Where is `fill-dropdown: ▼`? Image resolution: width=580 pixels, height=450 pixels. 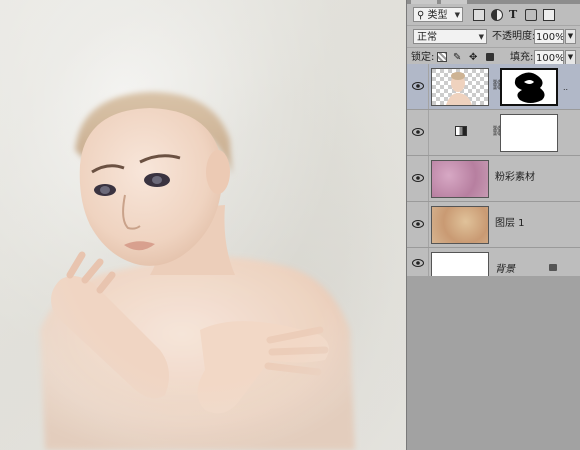
fill-dropdown: ▼ is located at coordinates (570, 57).